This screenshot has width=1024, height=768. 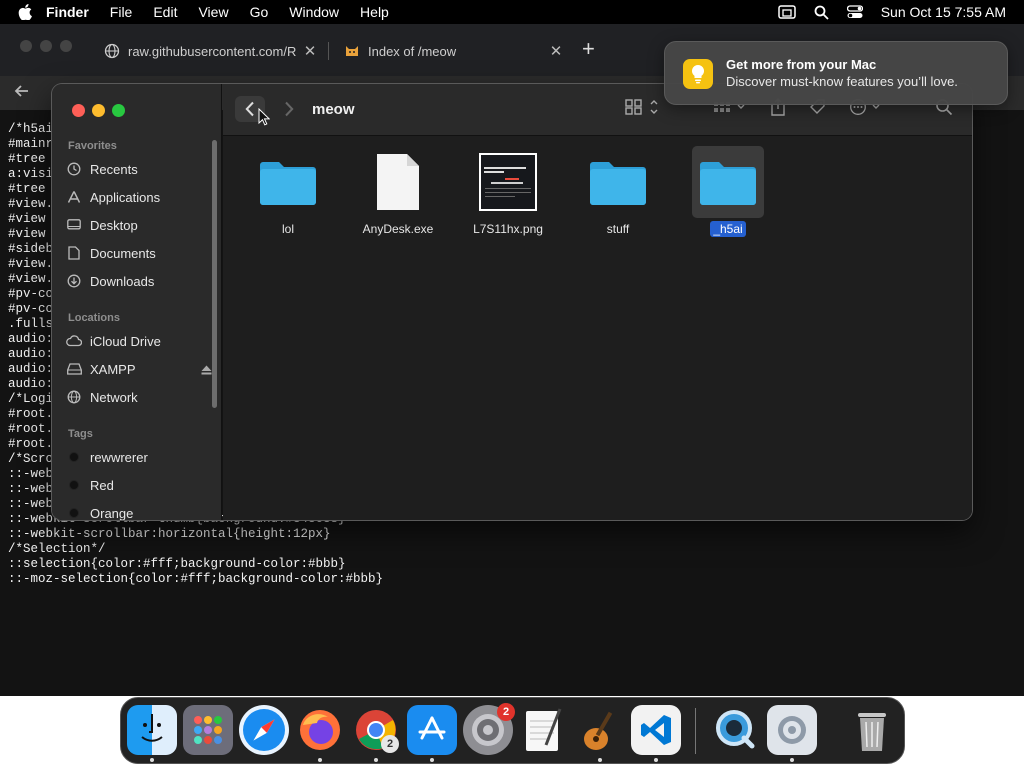 What do you see at coordinates (80, 434) in the screenshot?
I see `sidebar-heading-tags: Tags` at bounding box center [80, 434].